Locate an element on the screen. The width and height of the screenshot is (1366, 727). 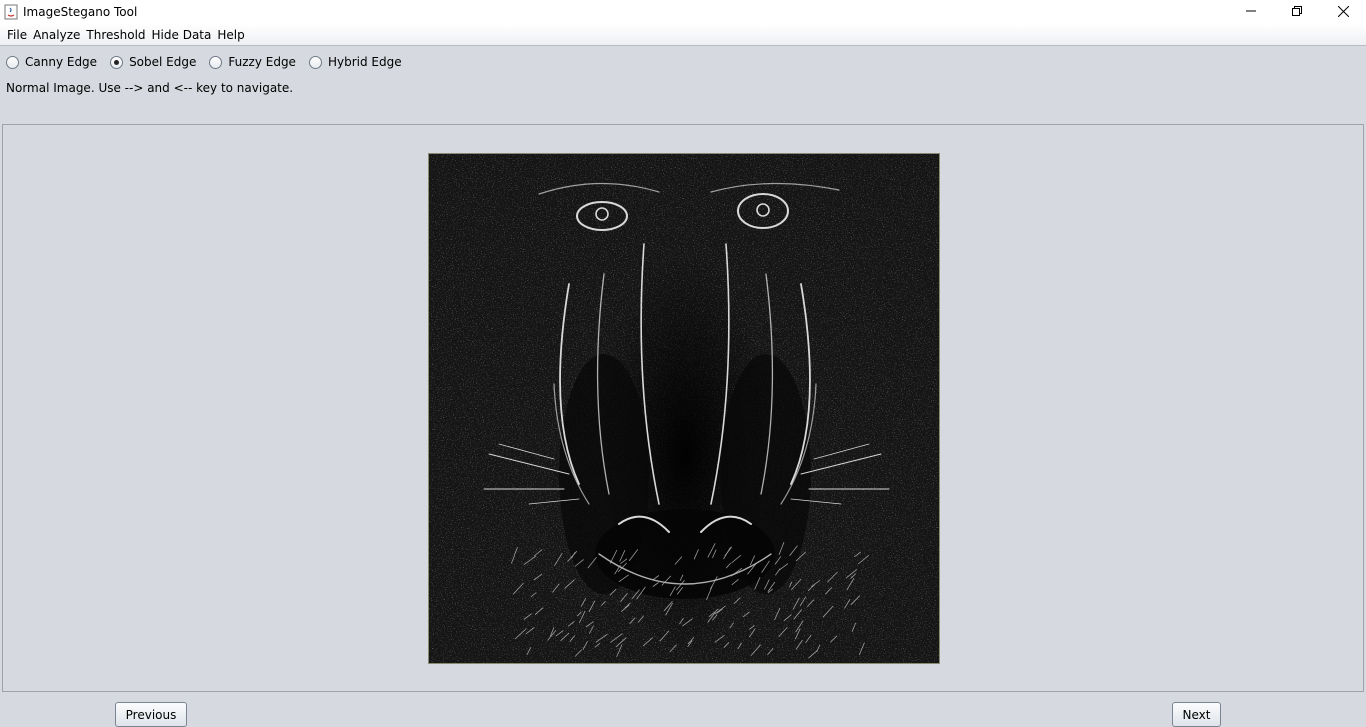
close-icon is located at coordinates (1343, 11).